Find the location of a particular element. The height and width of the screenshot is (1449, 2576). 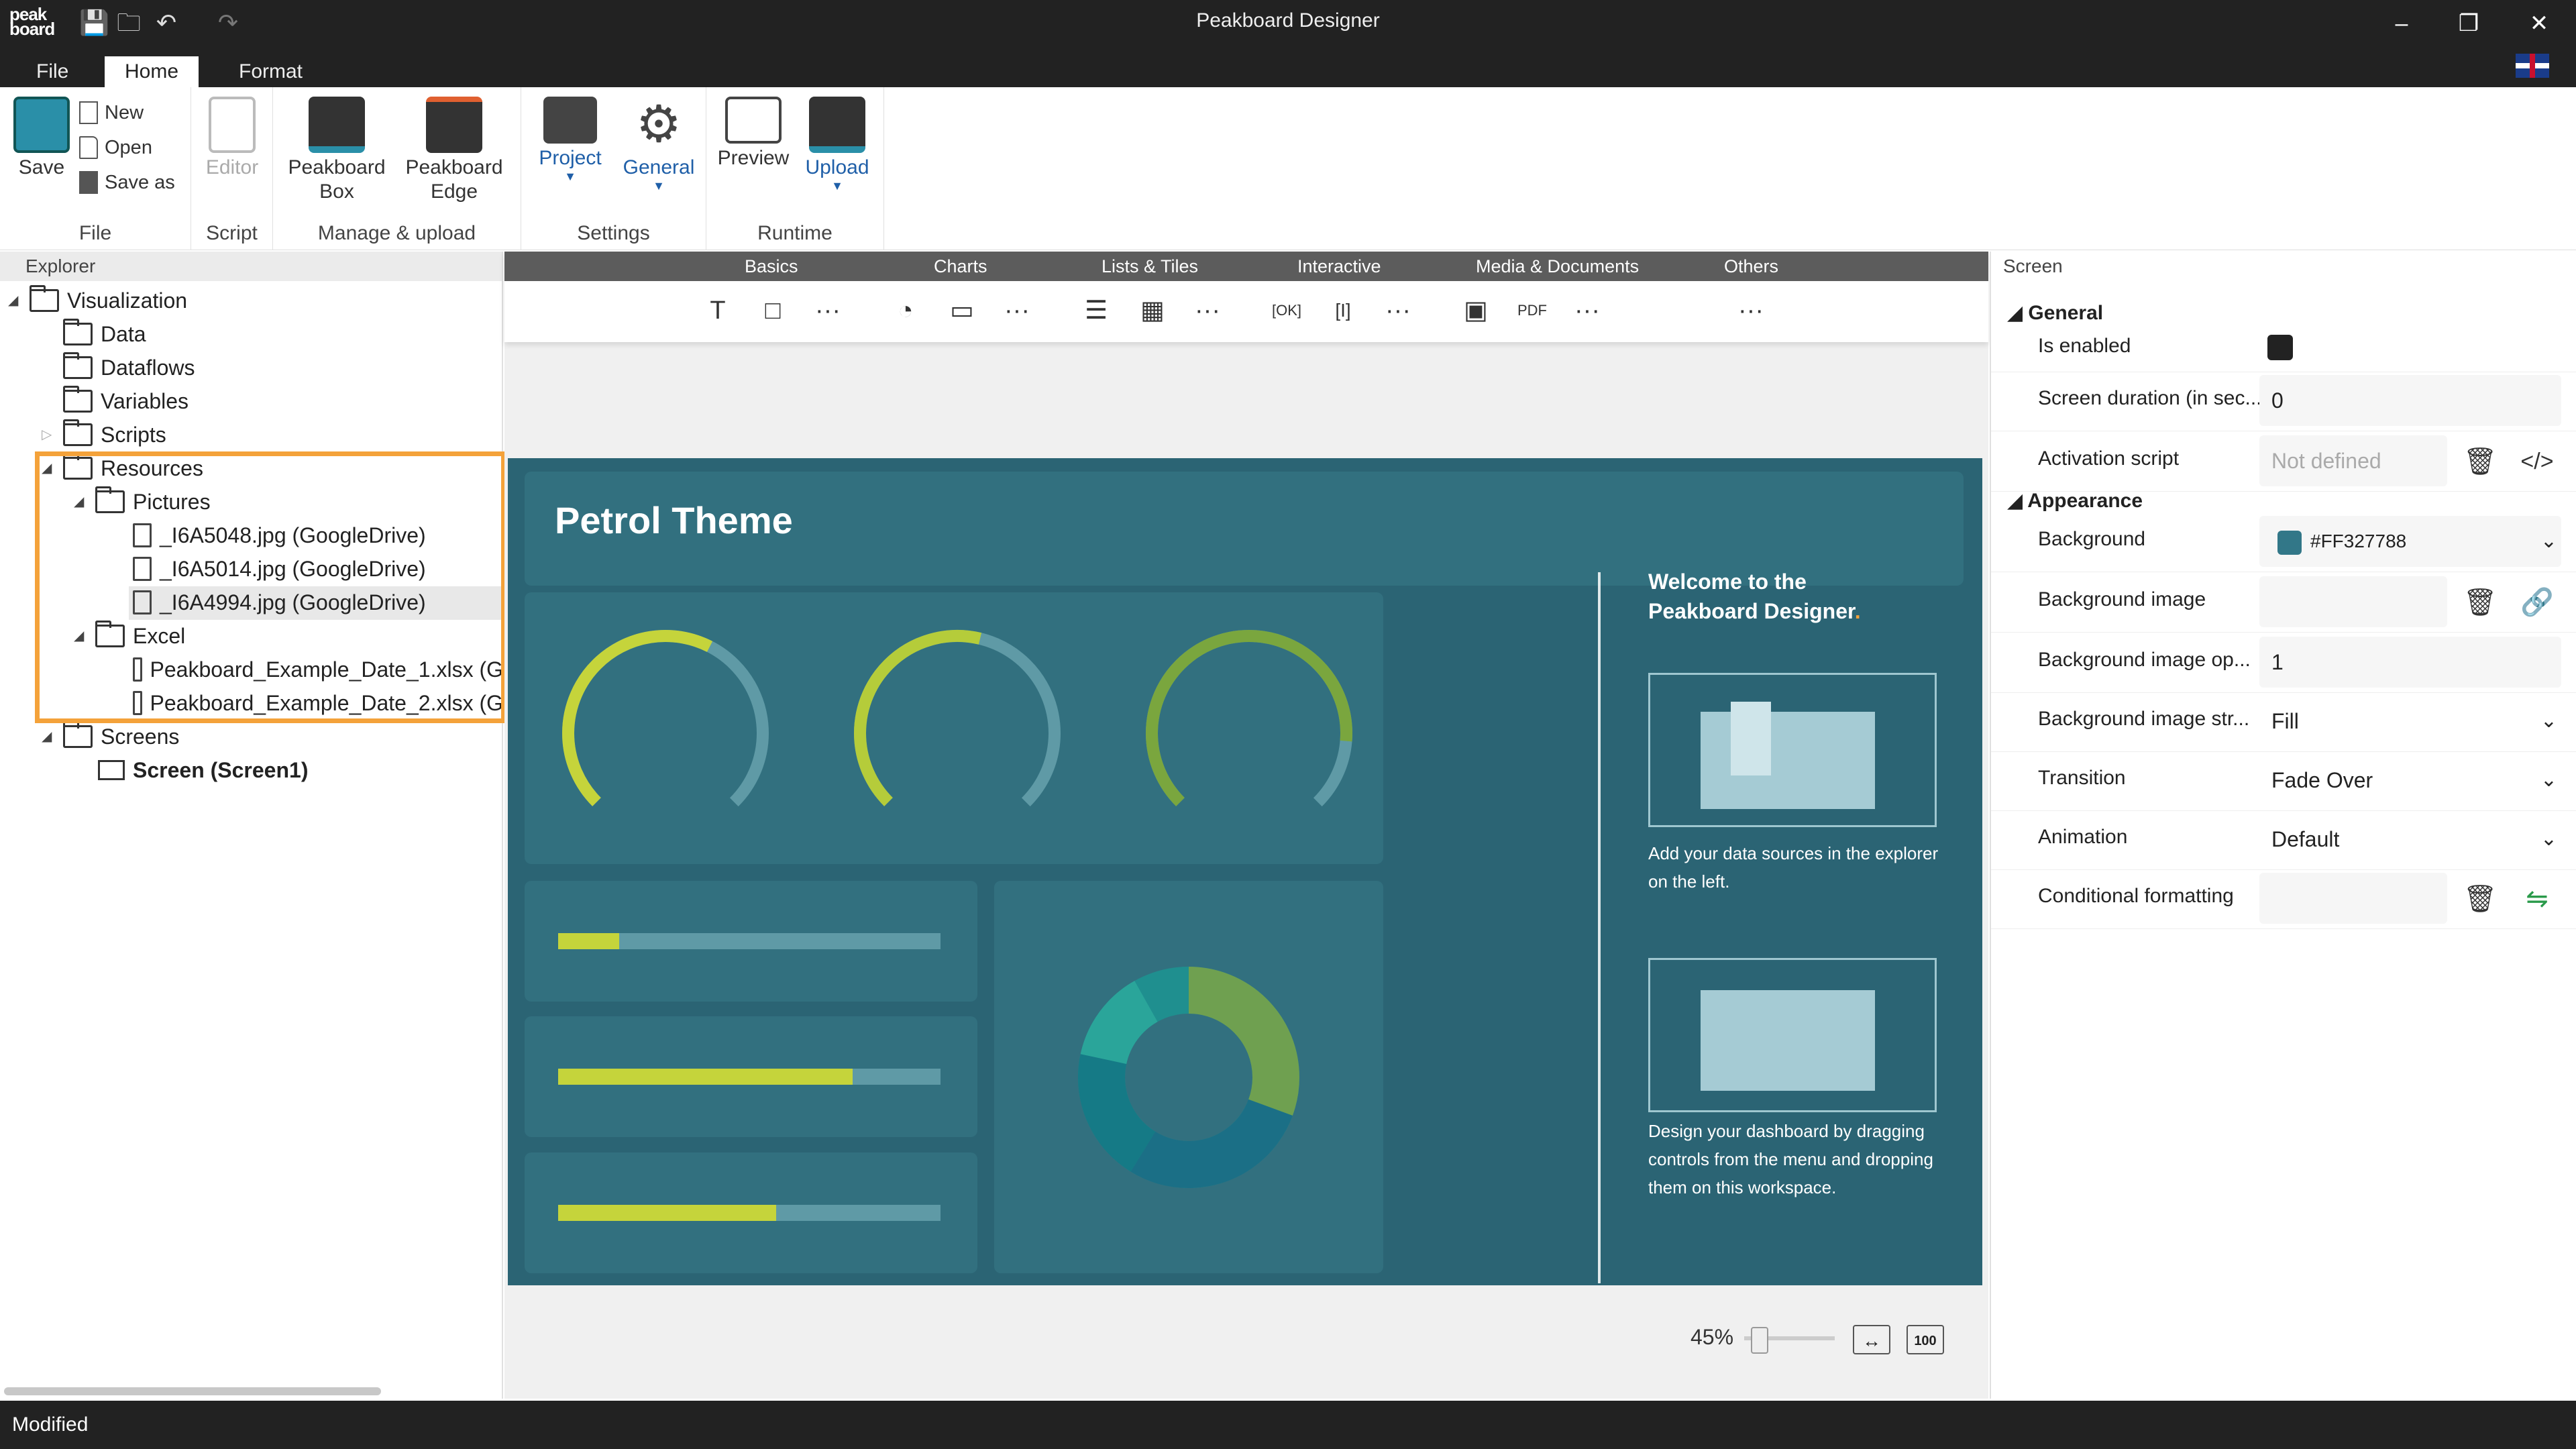

tab-home: Home is located at coordinates (152, 71).